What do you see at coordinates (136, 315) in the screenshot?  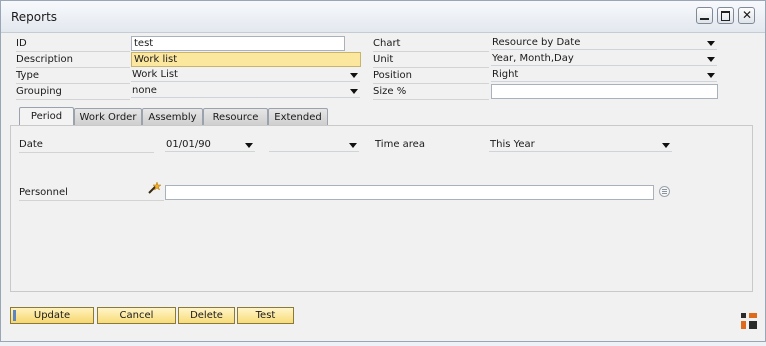 I see `cancel-button: Cancel` at bounding box center [136, 315].